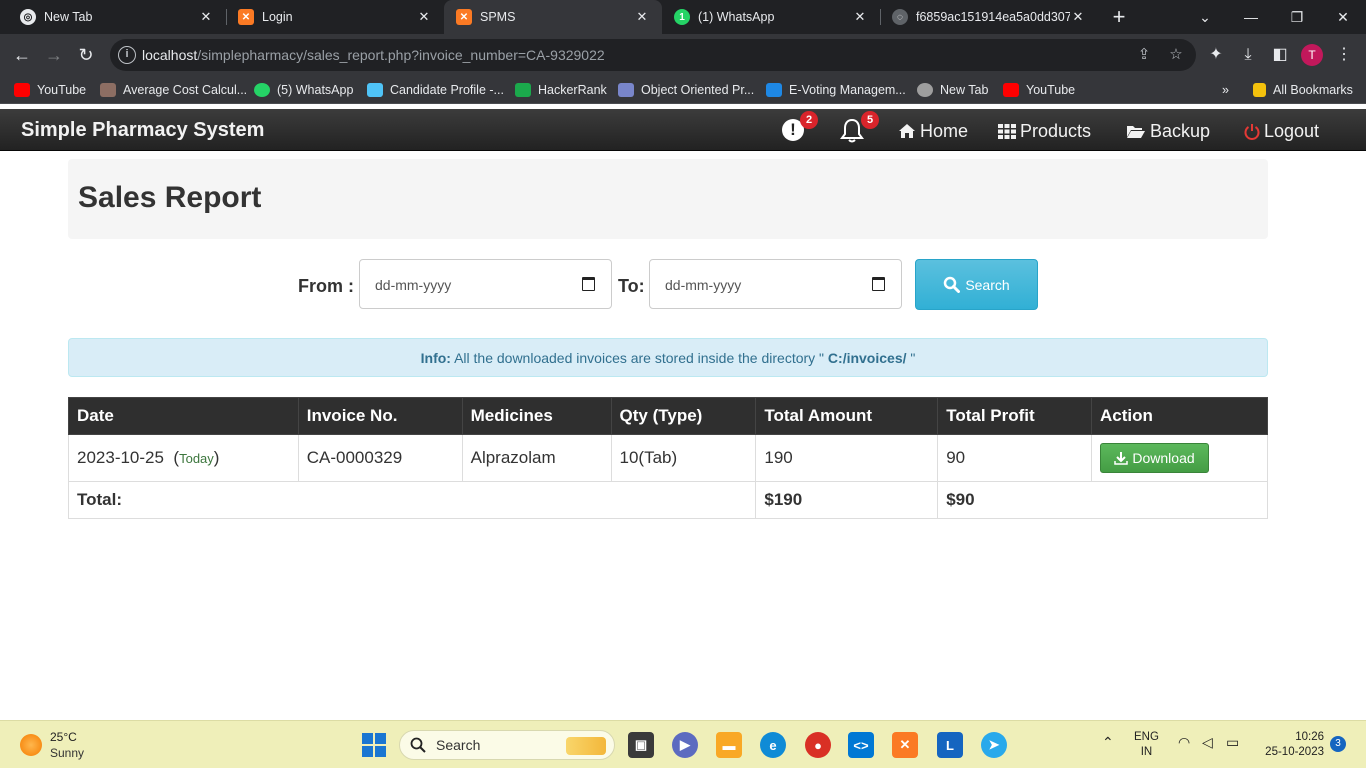 The height and width of the screenshot is (768, 1366). I want to click on tab-new-tab: ◎ New Tab ✕, so click(113, 17).